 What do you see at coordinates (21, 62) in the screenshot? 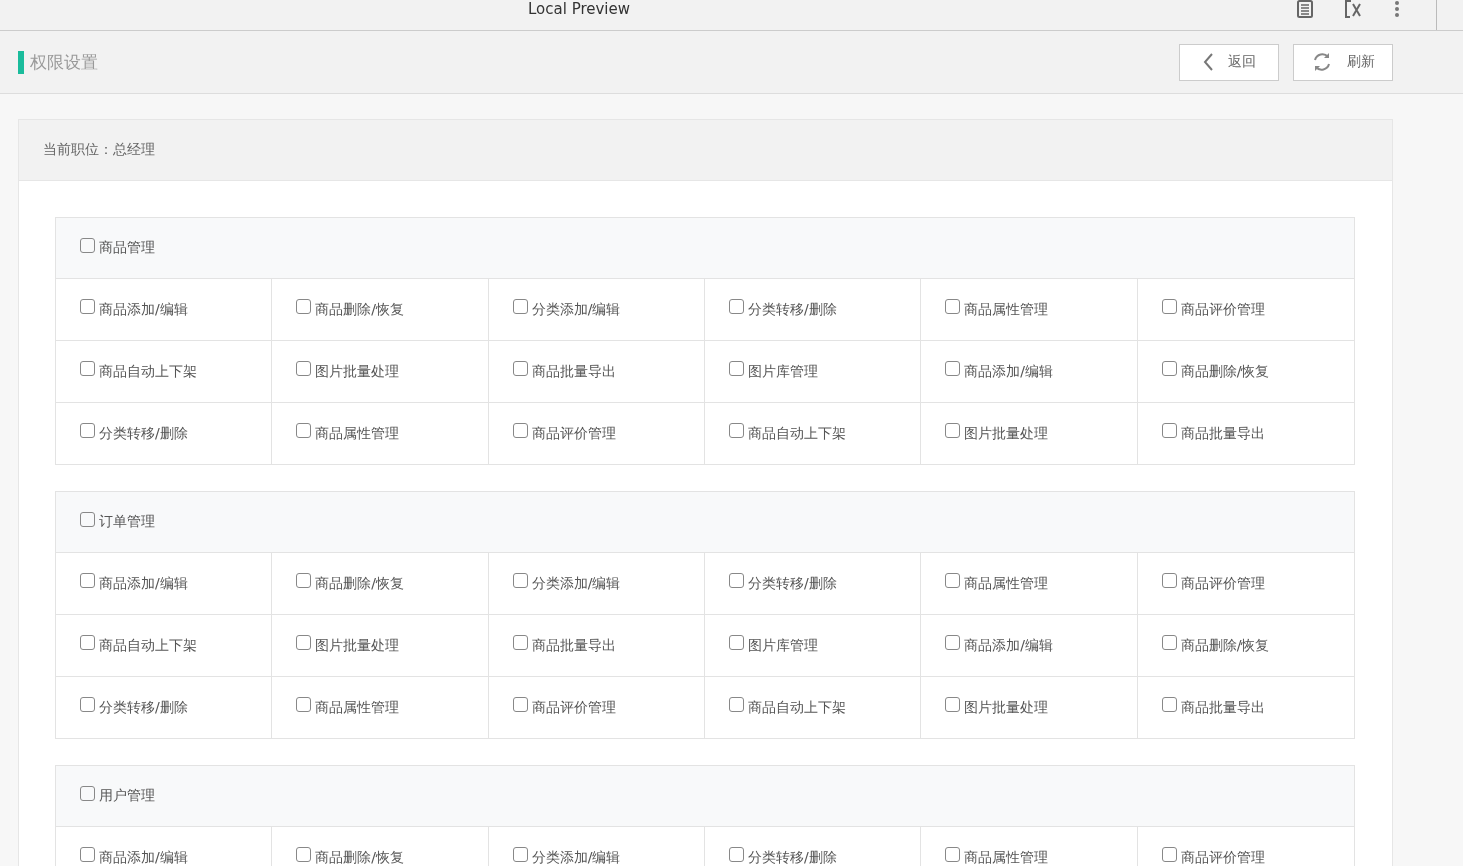
I see `title-accent-bar` at bounding box center [21, 62].